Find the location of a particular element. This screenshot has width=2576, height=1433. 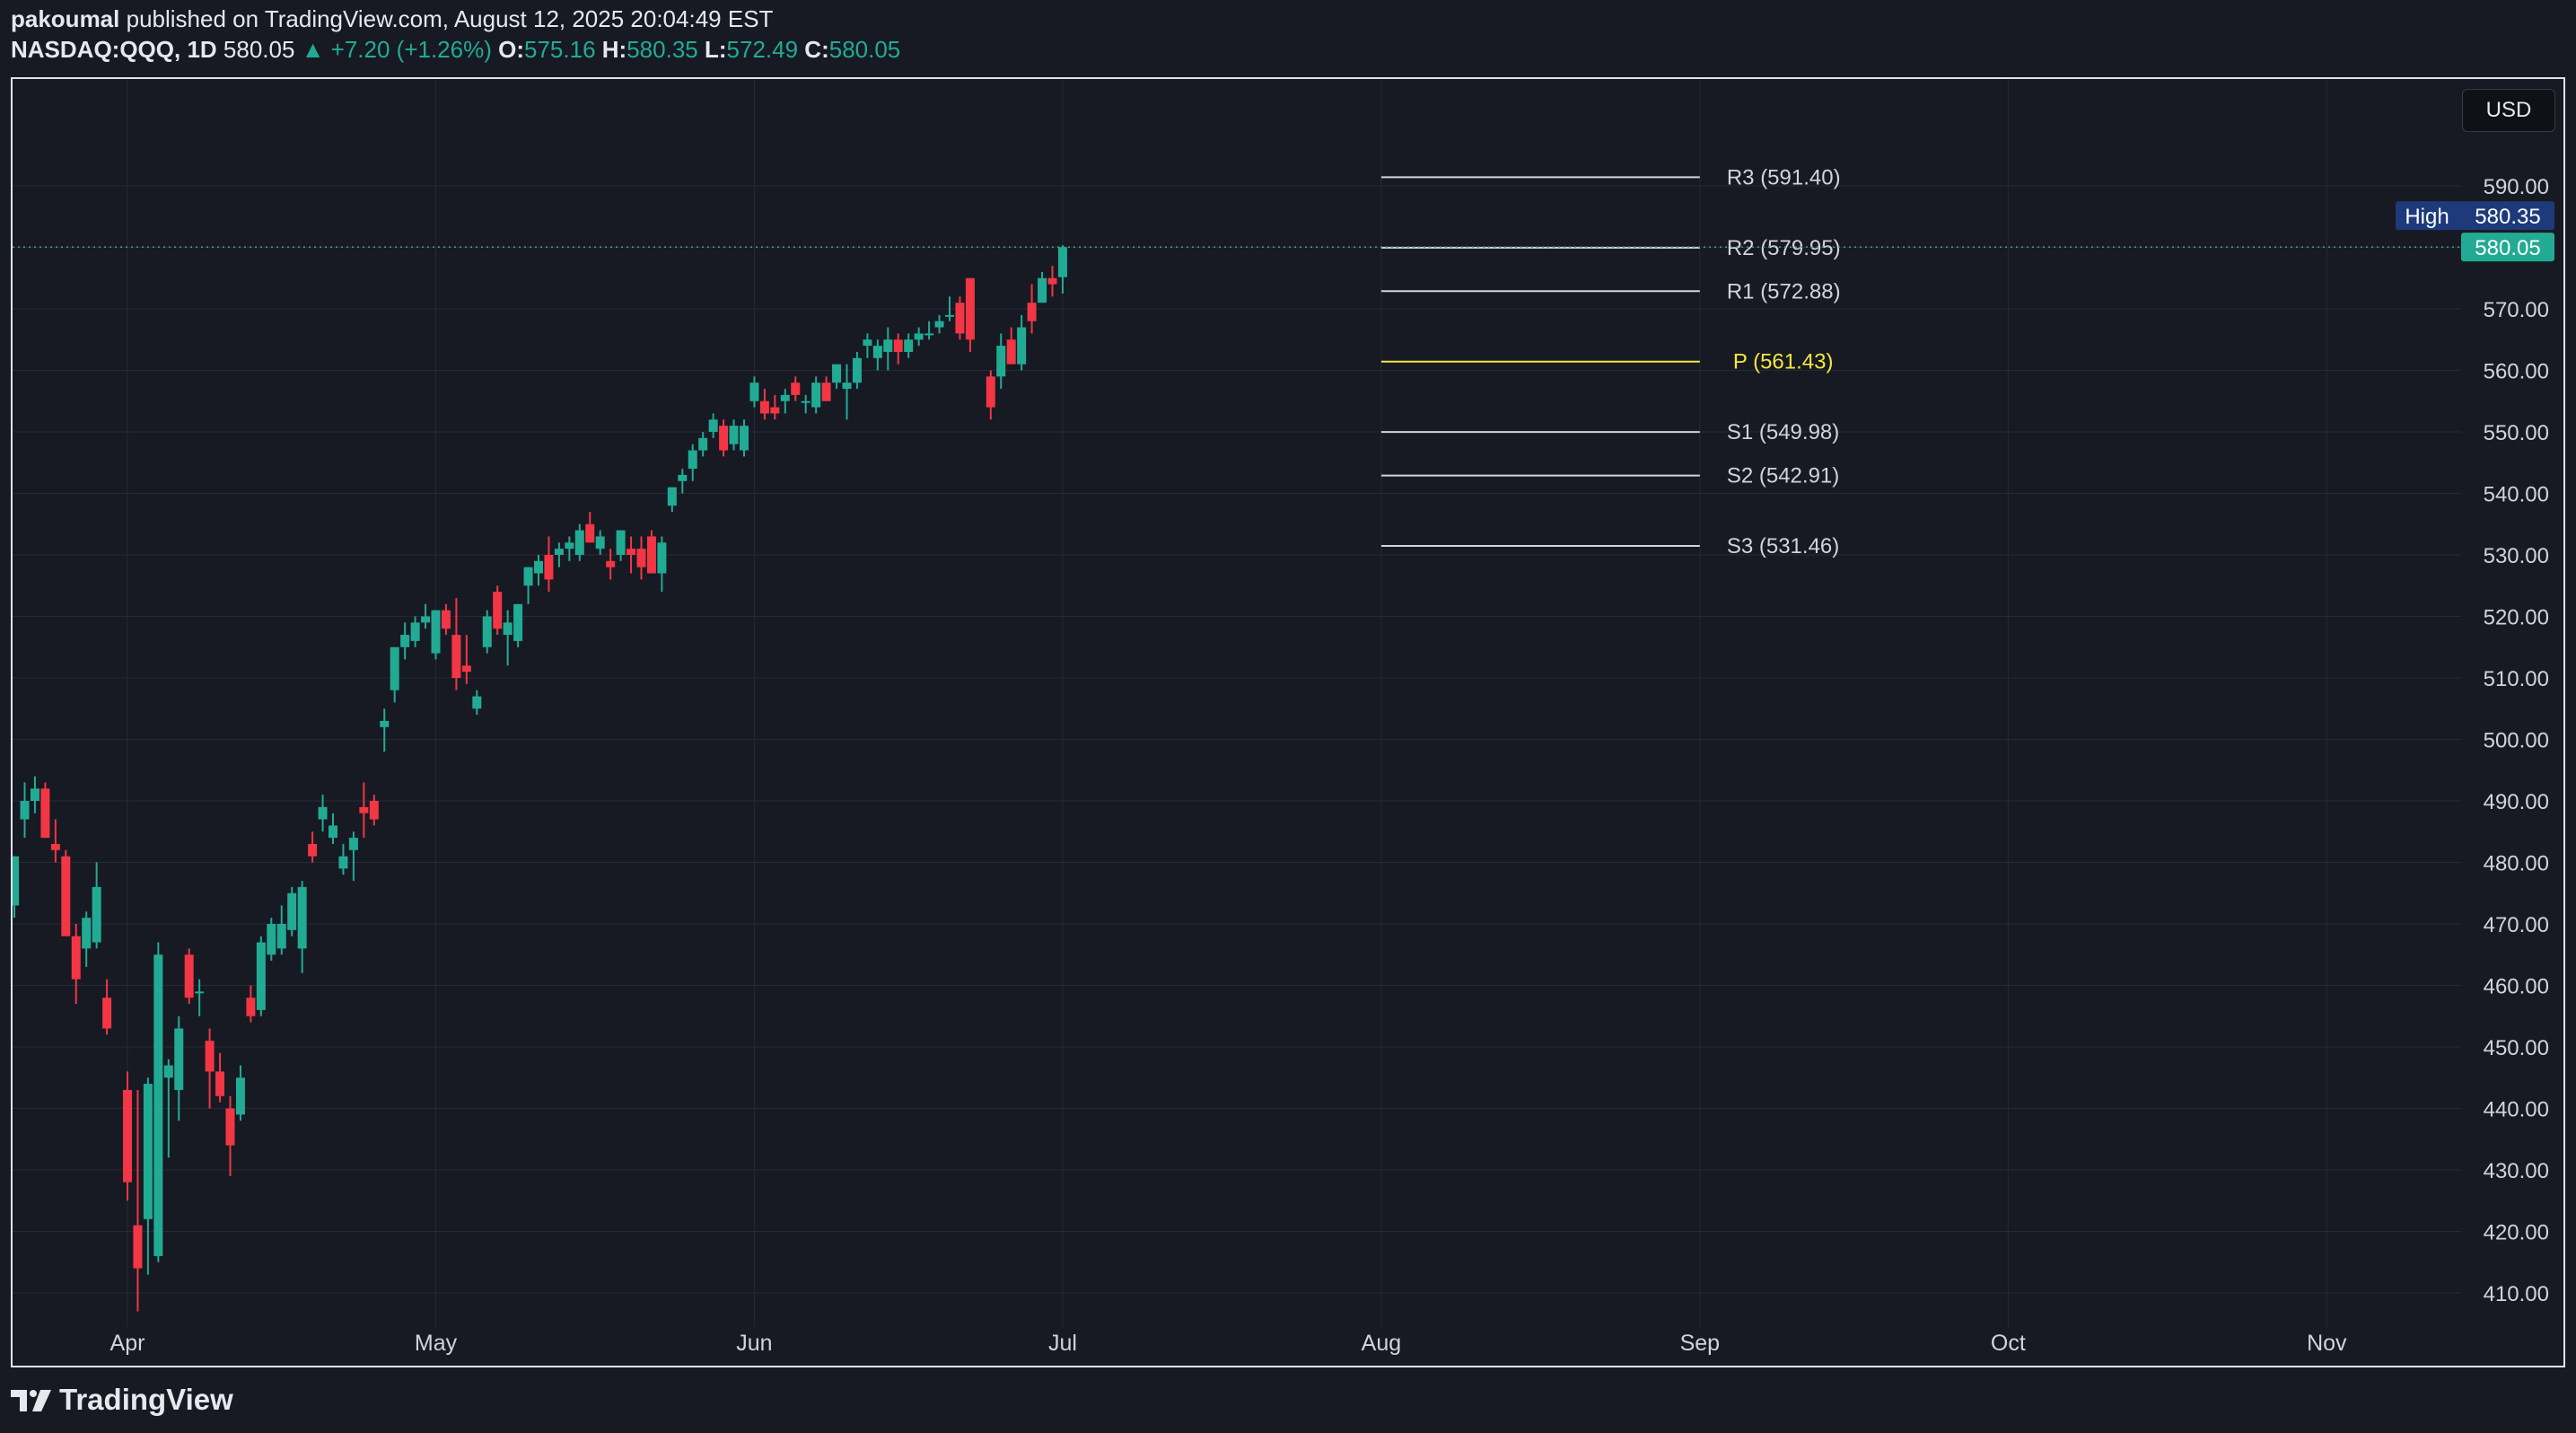

close-label: C: is located at coordinates (816, 49).